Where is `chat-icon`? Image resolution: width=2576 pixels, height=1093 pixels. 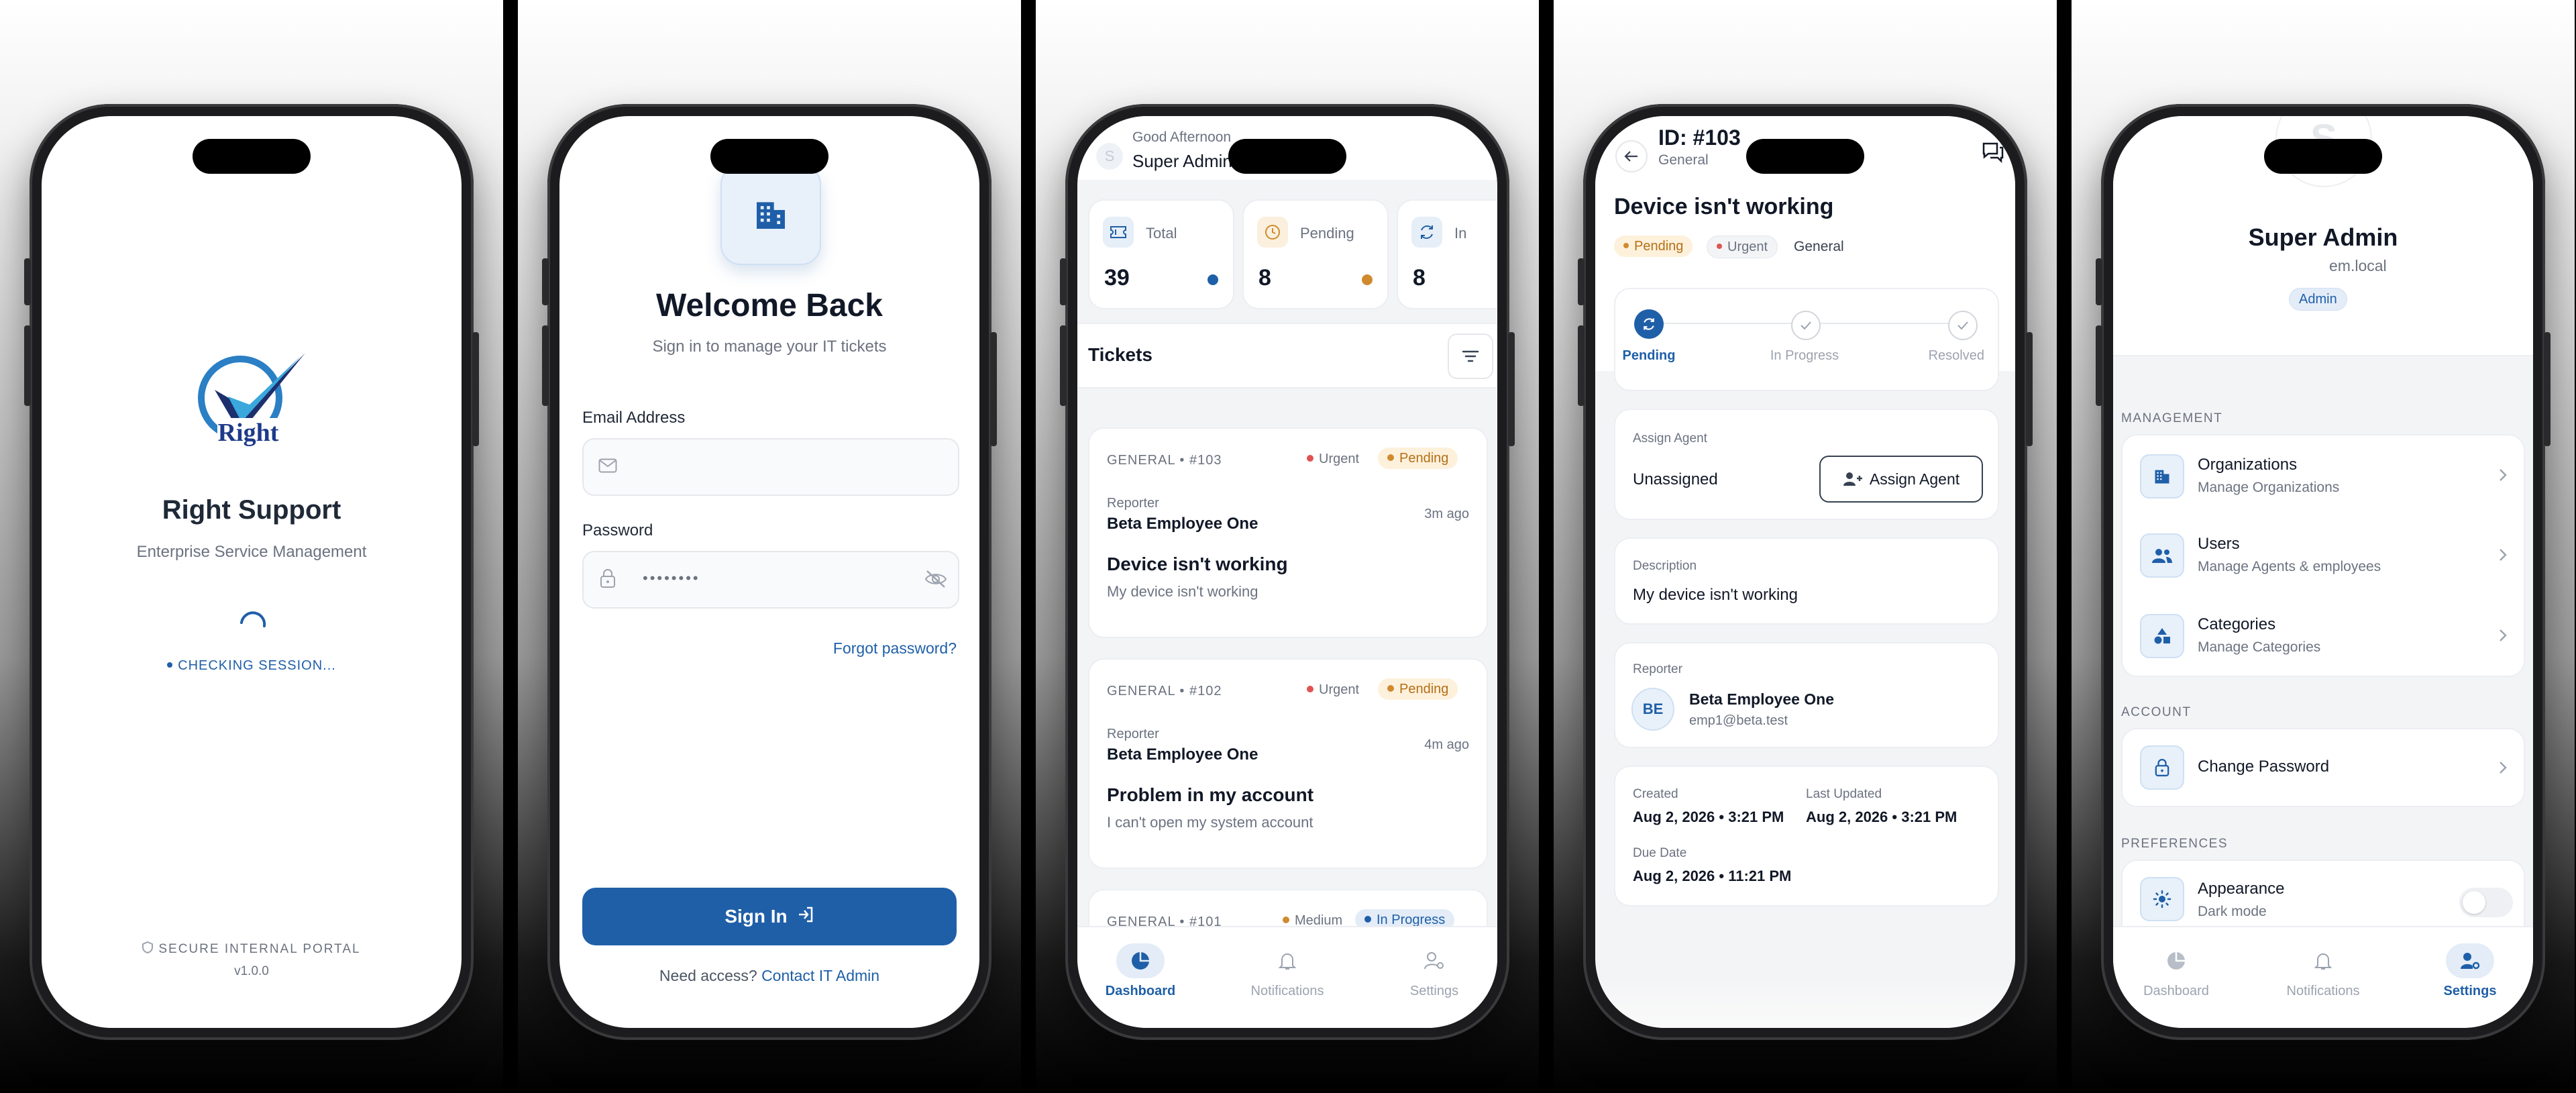 chat-icon is located at coordinates (1993, 154).